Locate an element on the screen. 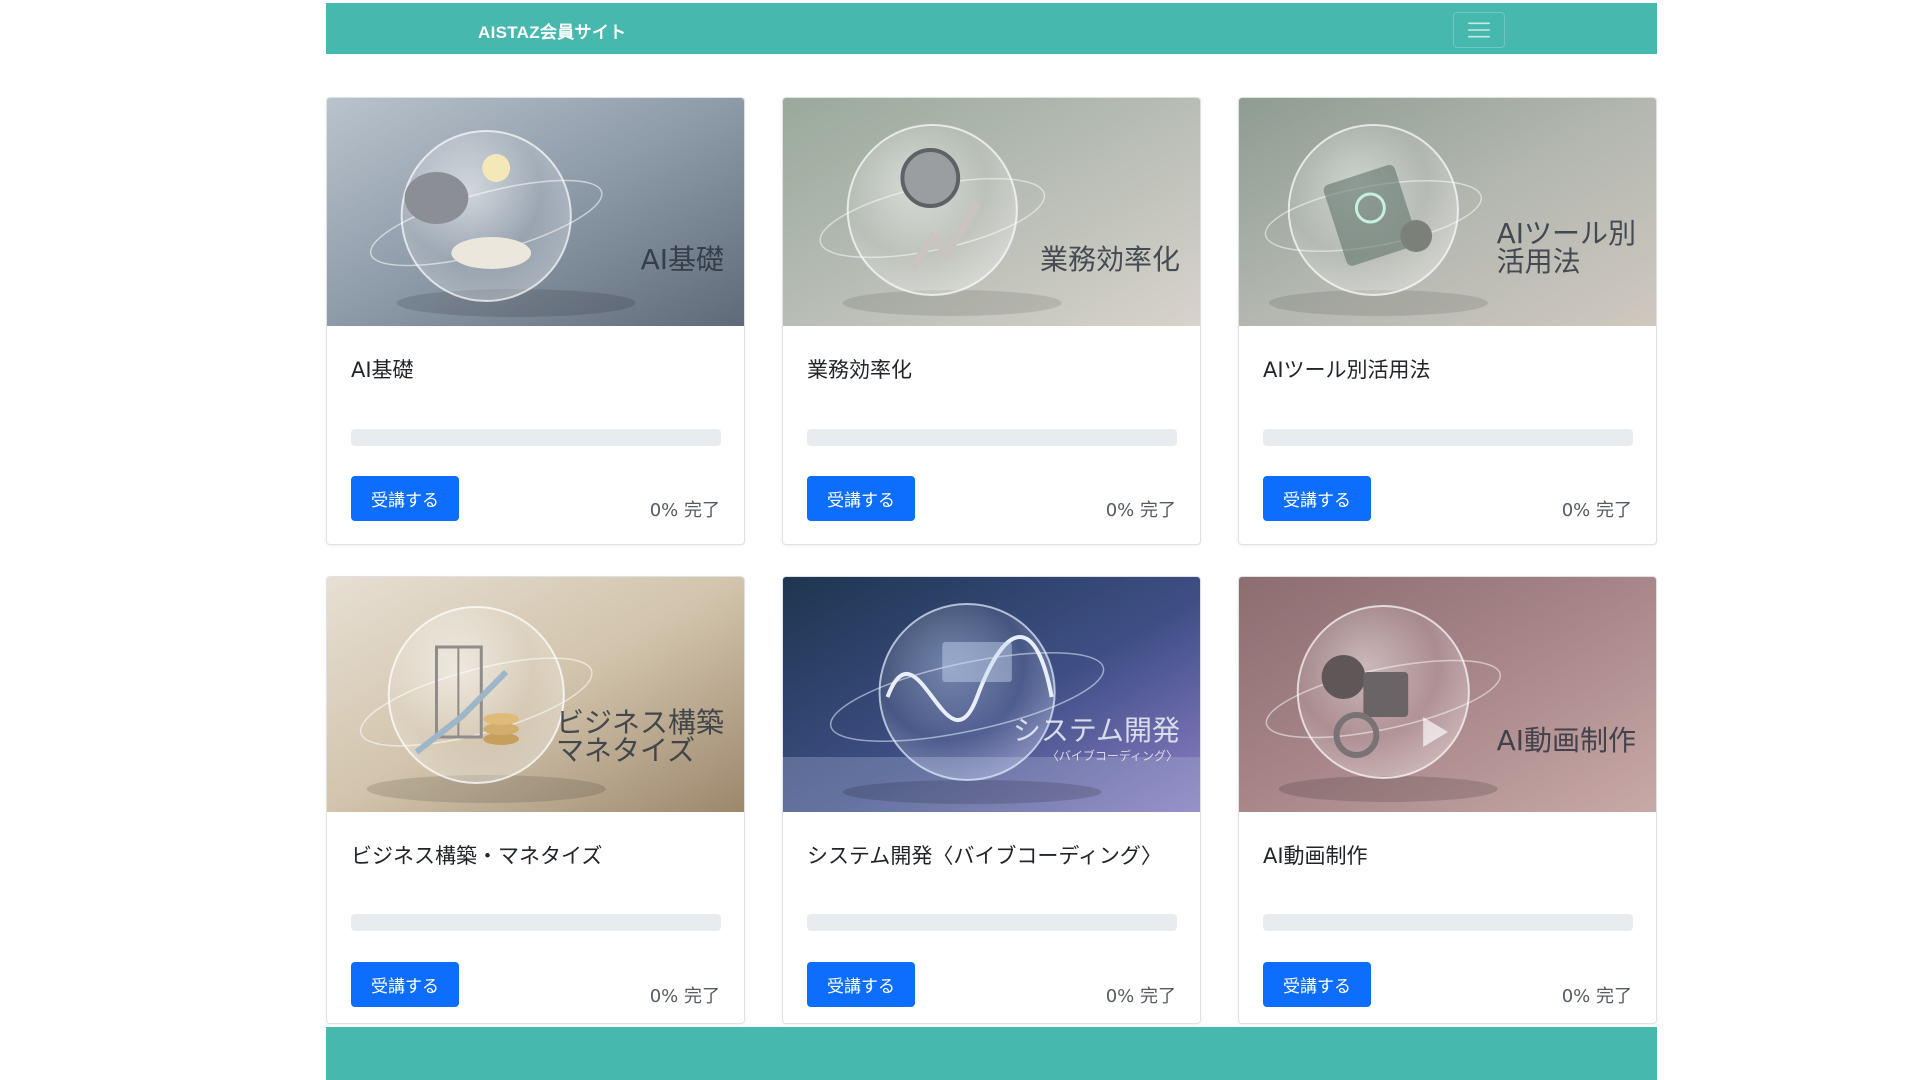 This screenshot has height=1080, width=1920. course-title: 業務効率化 is located at coordinates (859, 370).